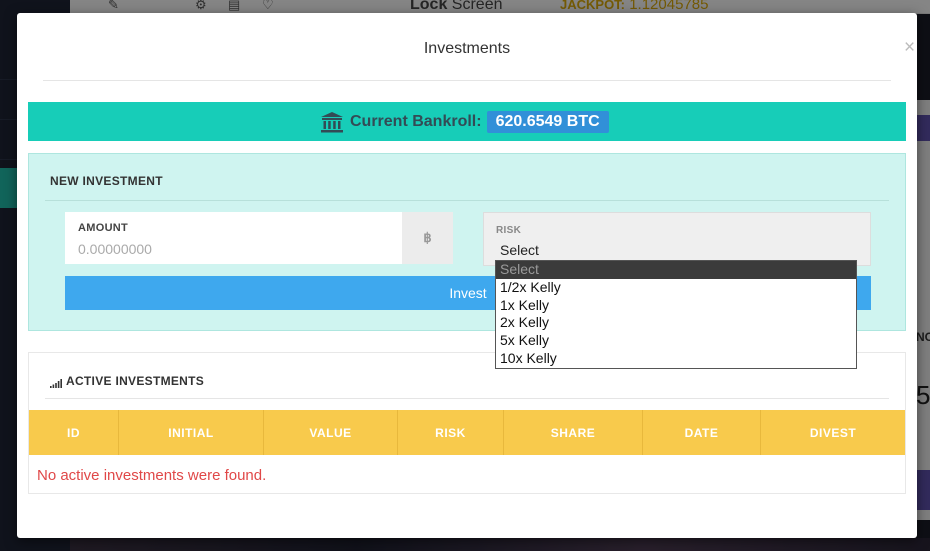 Image resolution: width=930 pixels, height=551 pixels. What do you see at coordinates (676, 359) in the screenshot?
I see `risk-option-10x-kelly: 10x Kelly` at bounding box center [676, 359].